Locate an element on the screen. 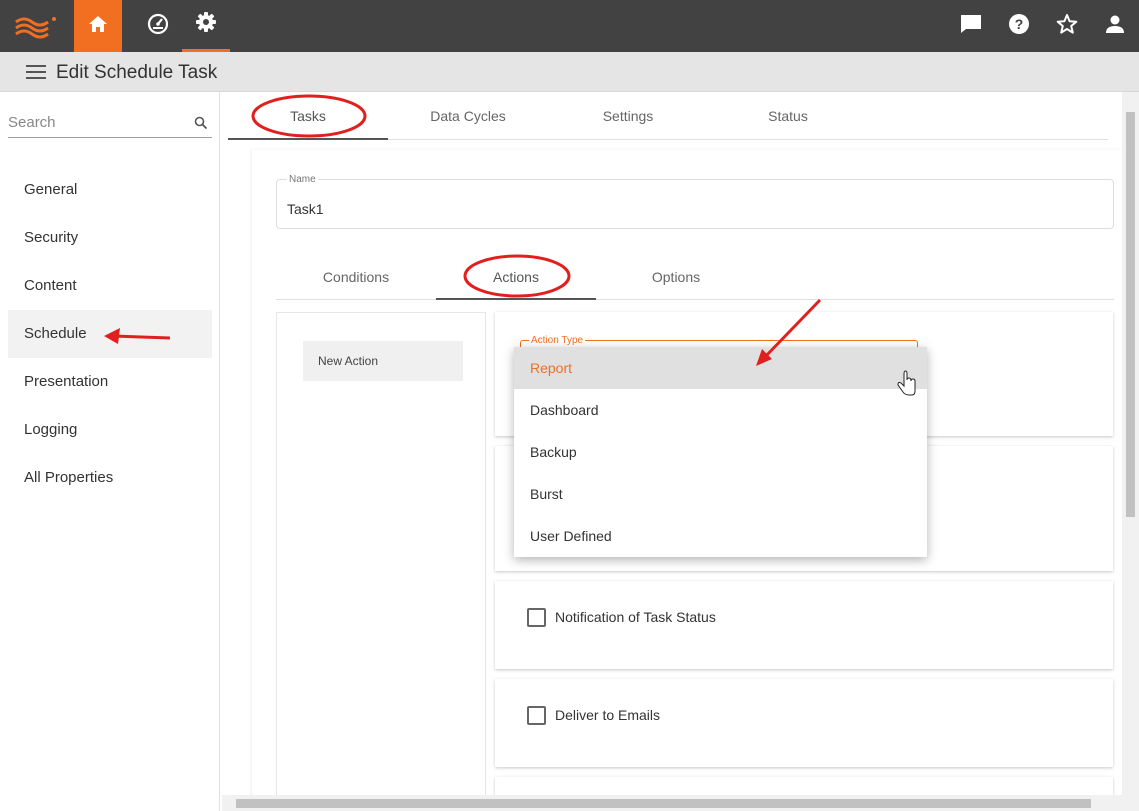 The image size is (1139, 811). messages-button is located at coordinates (971, 26).